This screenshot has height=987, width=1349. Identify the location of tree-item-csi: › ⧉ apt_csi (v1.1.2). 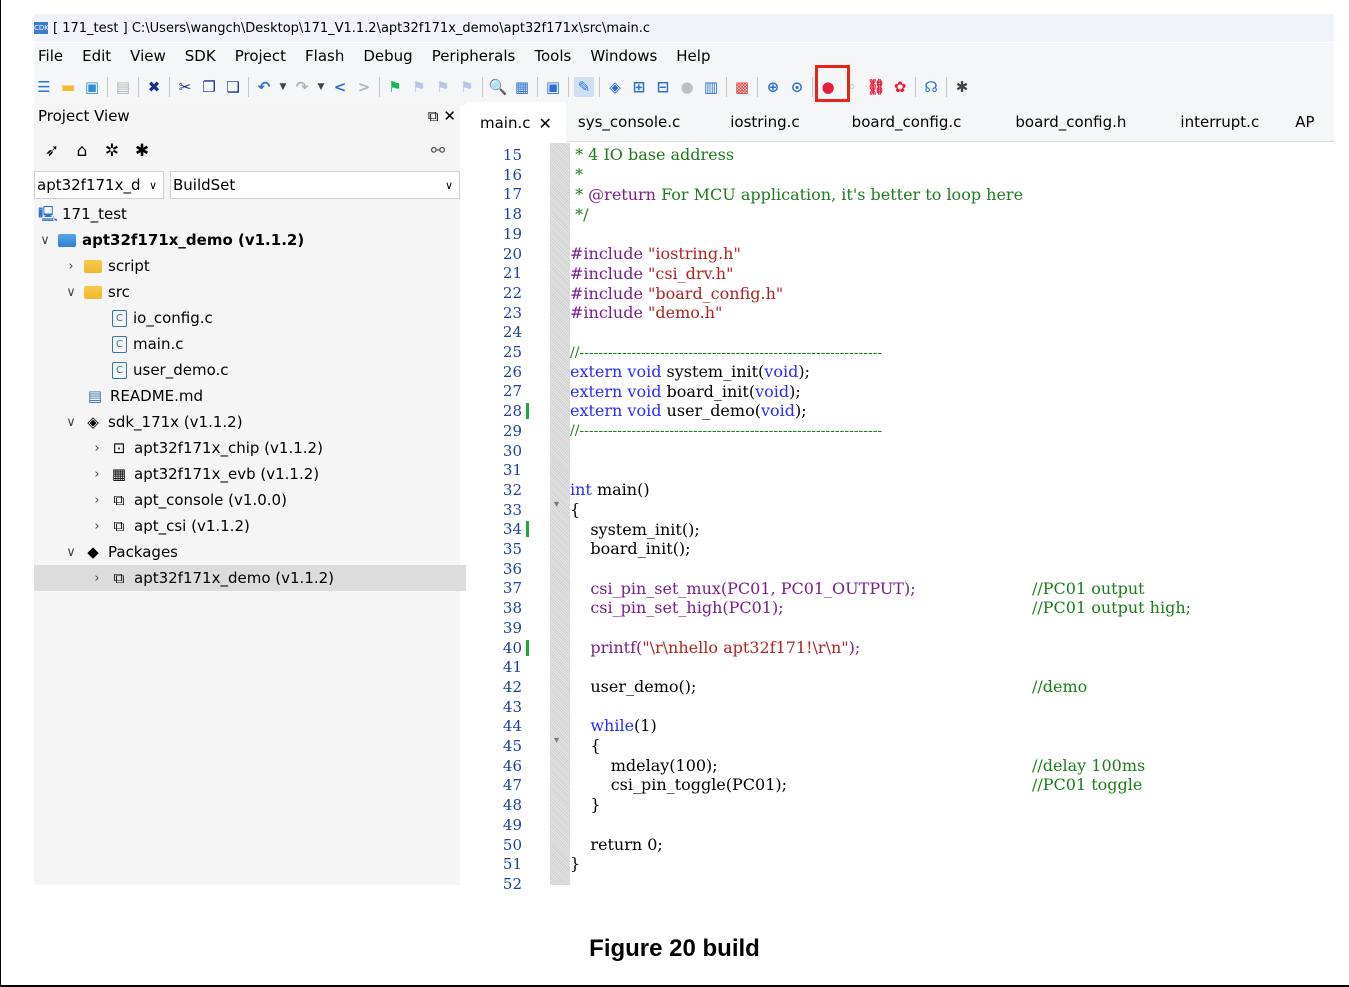
(275, 526).